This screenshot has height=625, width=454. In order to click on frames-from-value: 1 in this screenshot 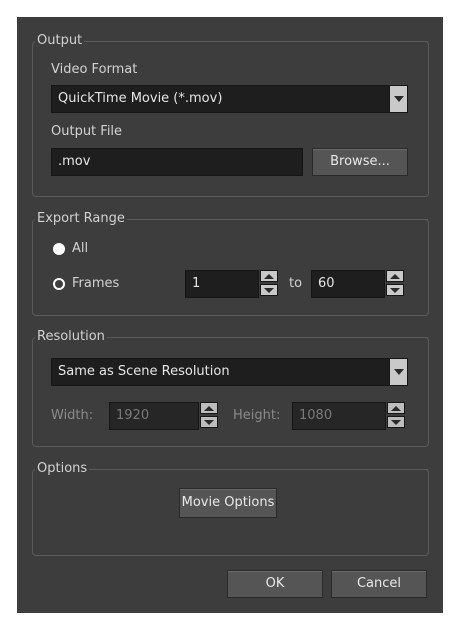, I will do `click(196, 283)`.